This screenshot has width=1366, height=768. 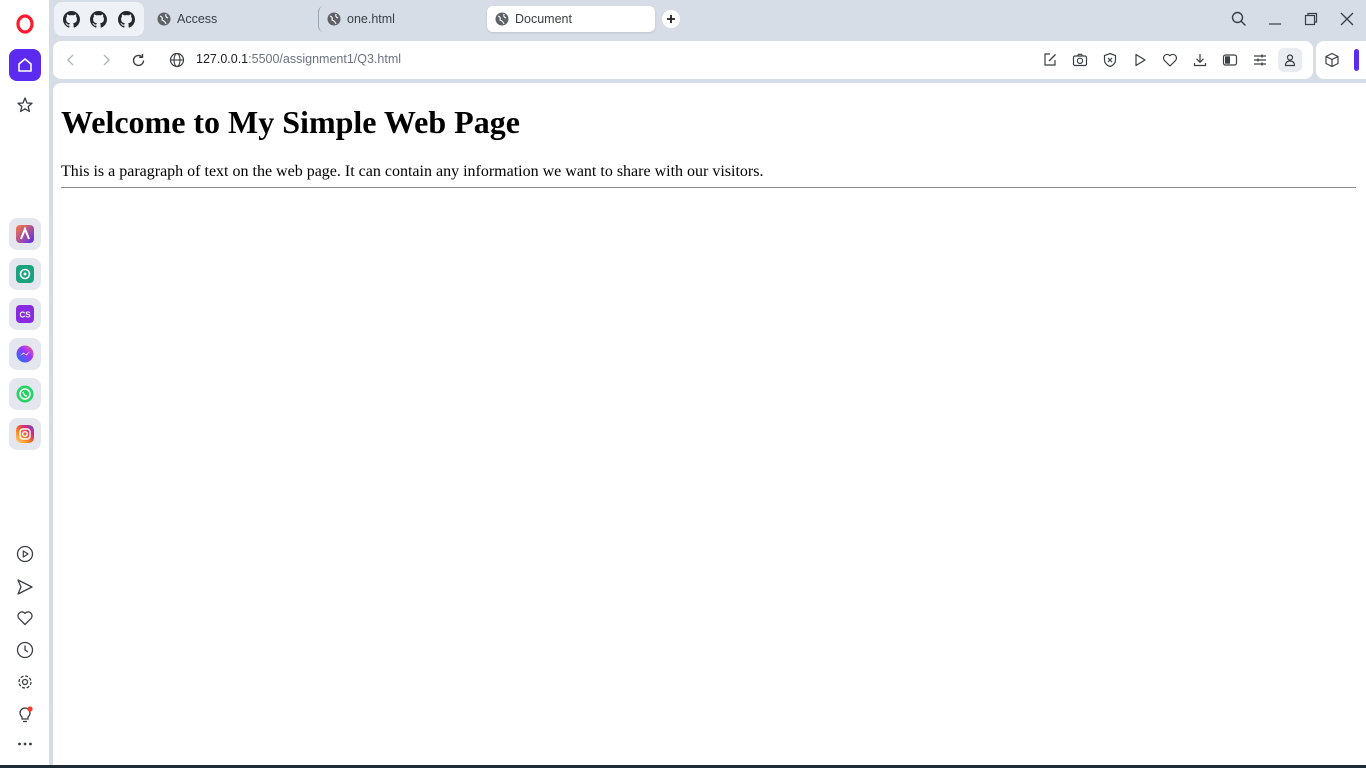 I want to click on more-icon, so click(x=25, y=744).